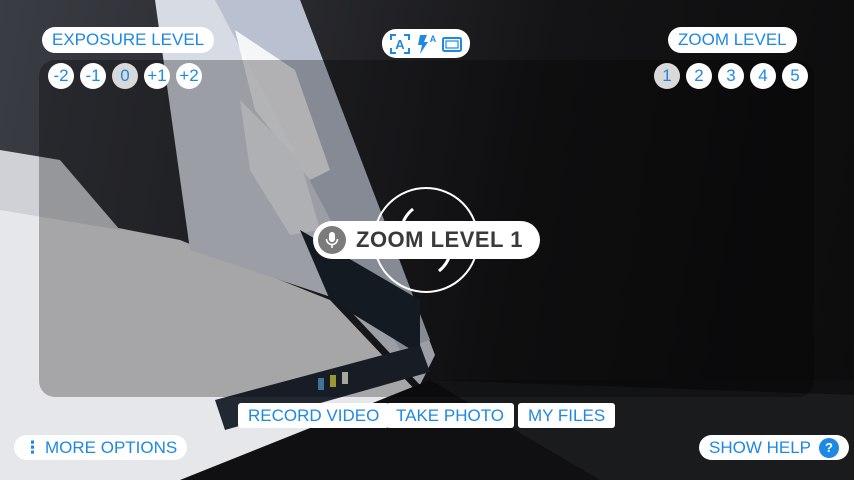 This screenshot has width=854, height=480. I want to click on zoom-toast-text: ZOOM LEVEL 1, so click(439, 239).